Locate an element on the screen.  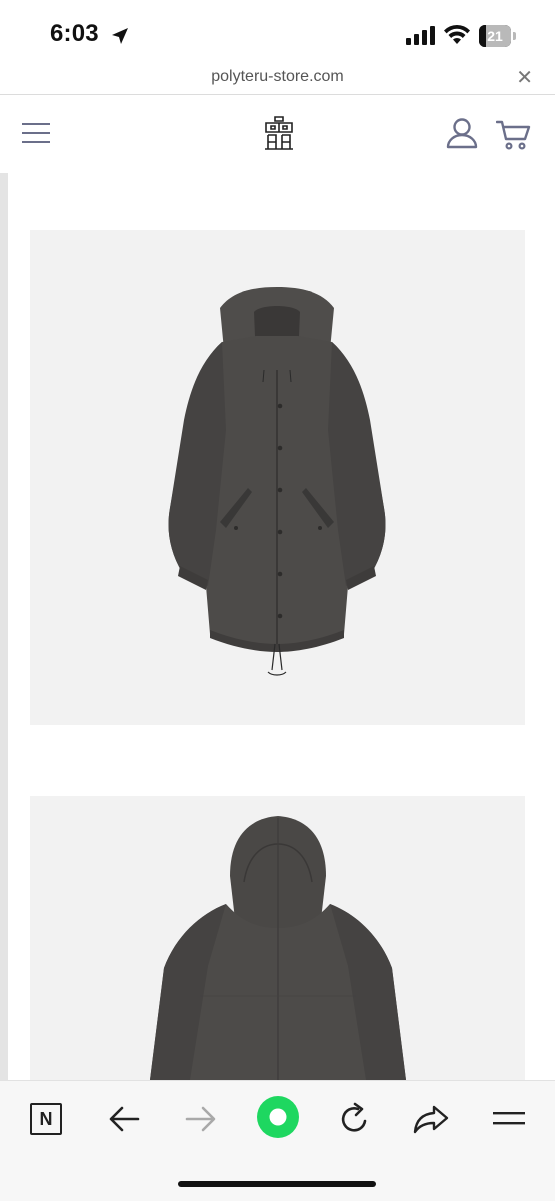
url-bar: polyteru-store.com ✕ is located at coordinates (277, 78).